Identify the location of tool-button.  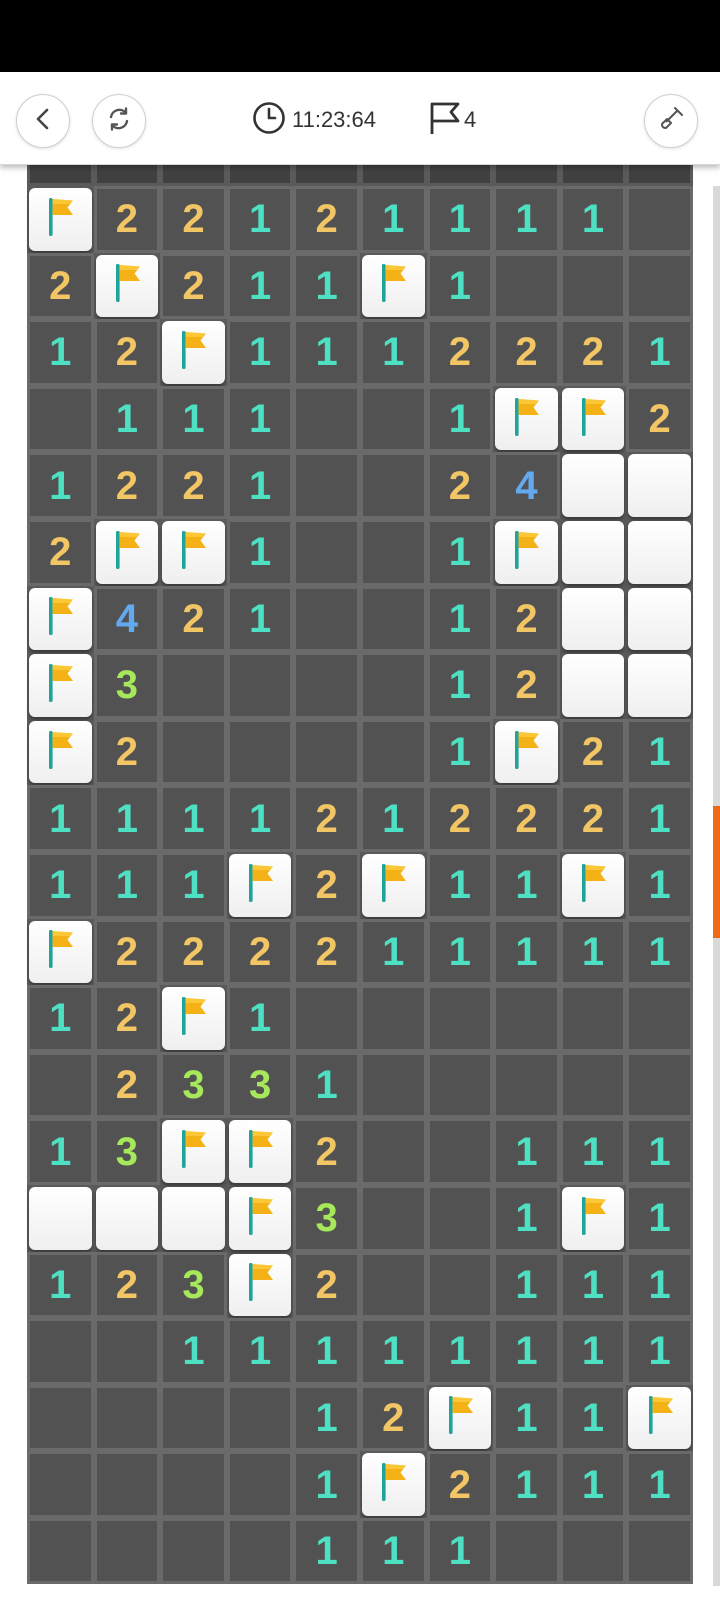
(671, 121).